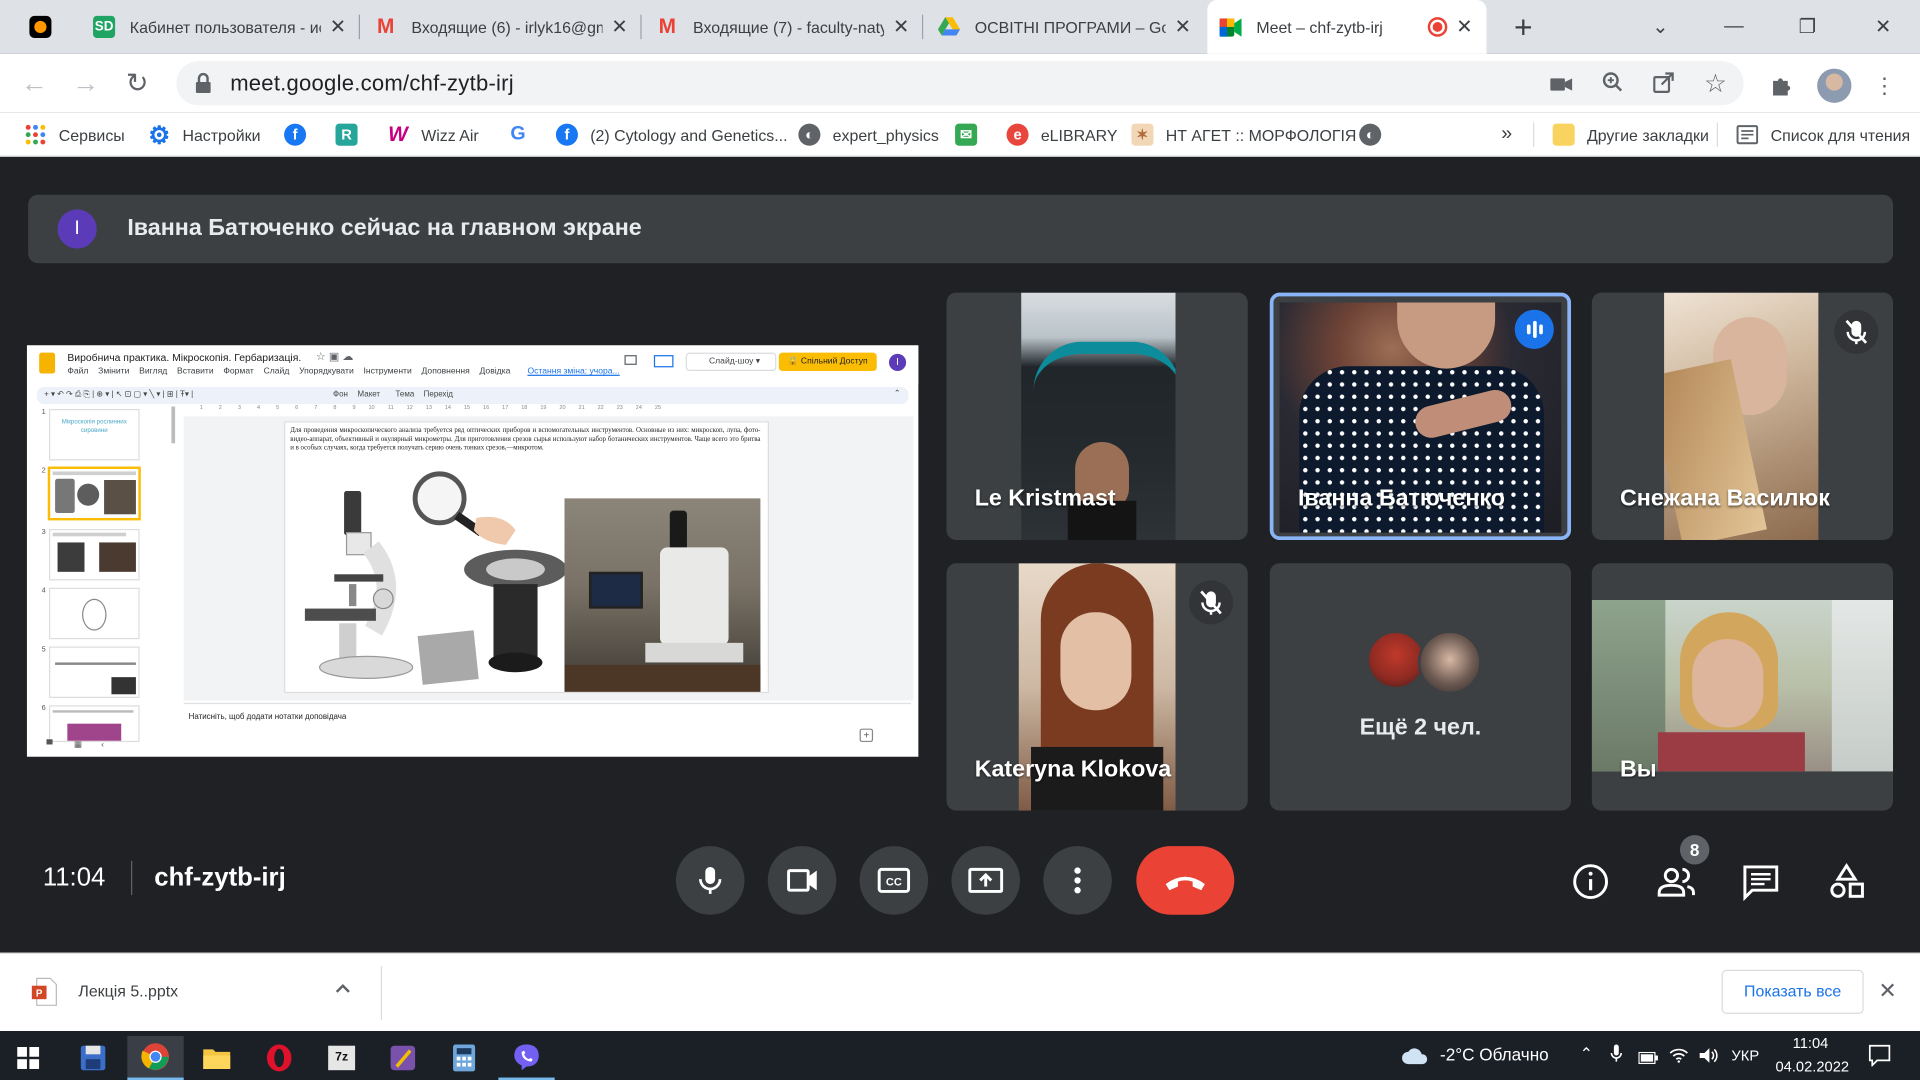 The width and height of the screenshot is (1920, 1080). Describe the element at coordinates (1616, 1054) in the screenshot. I see `microphone-tray-icon` at that location.